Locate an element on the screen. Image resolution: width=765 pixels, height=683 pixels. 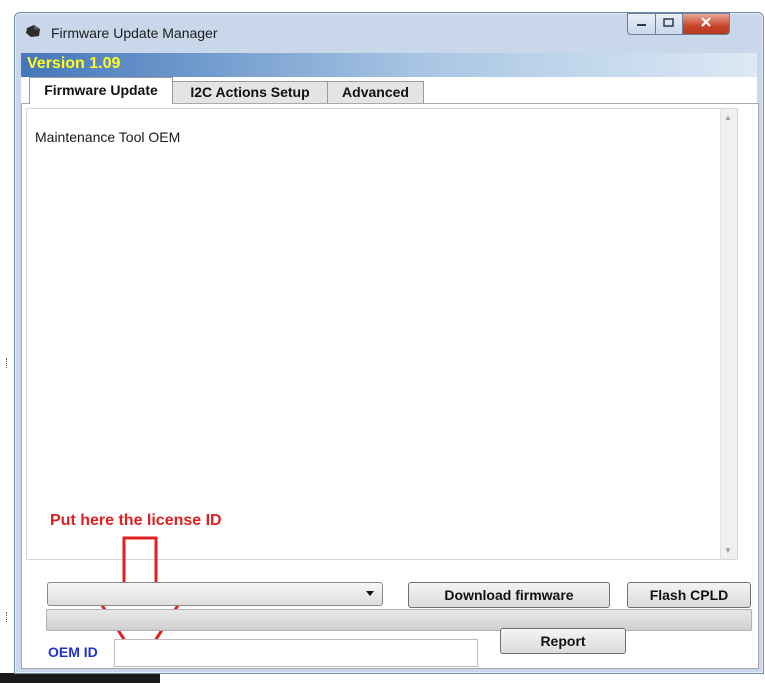
chevron-down-icon is located at coordinates (370, 593).